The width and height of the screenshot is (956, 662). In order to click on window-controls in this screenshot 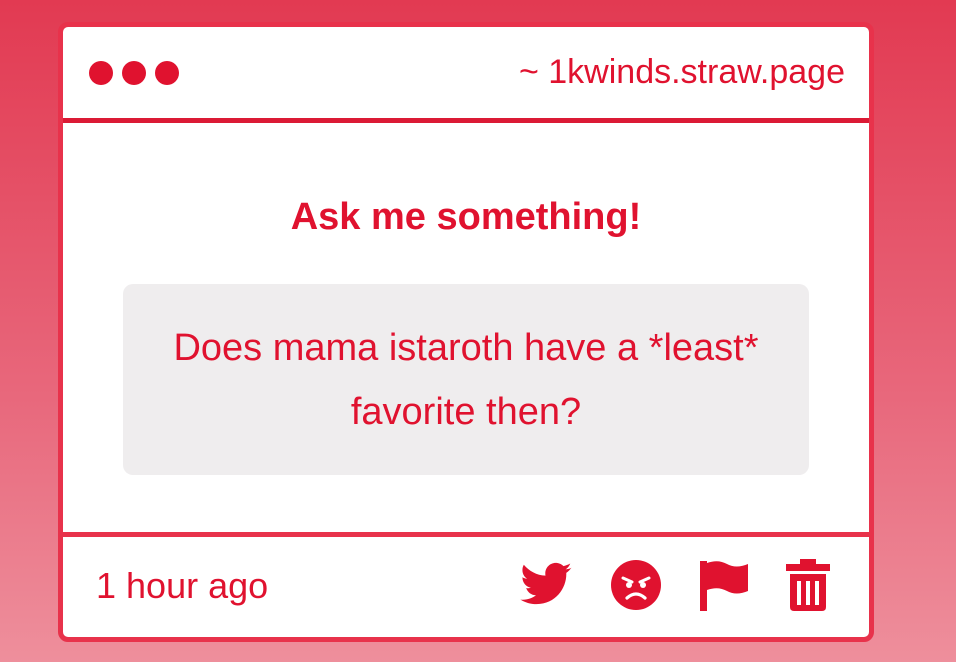, I will do `click(134, 73)`.